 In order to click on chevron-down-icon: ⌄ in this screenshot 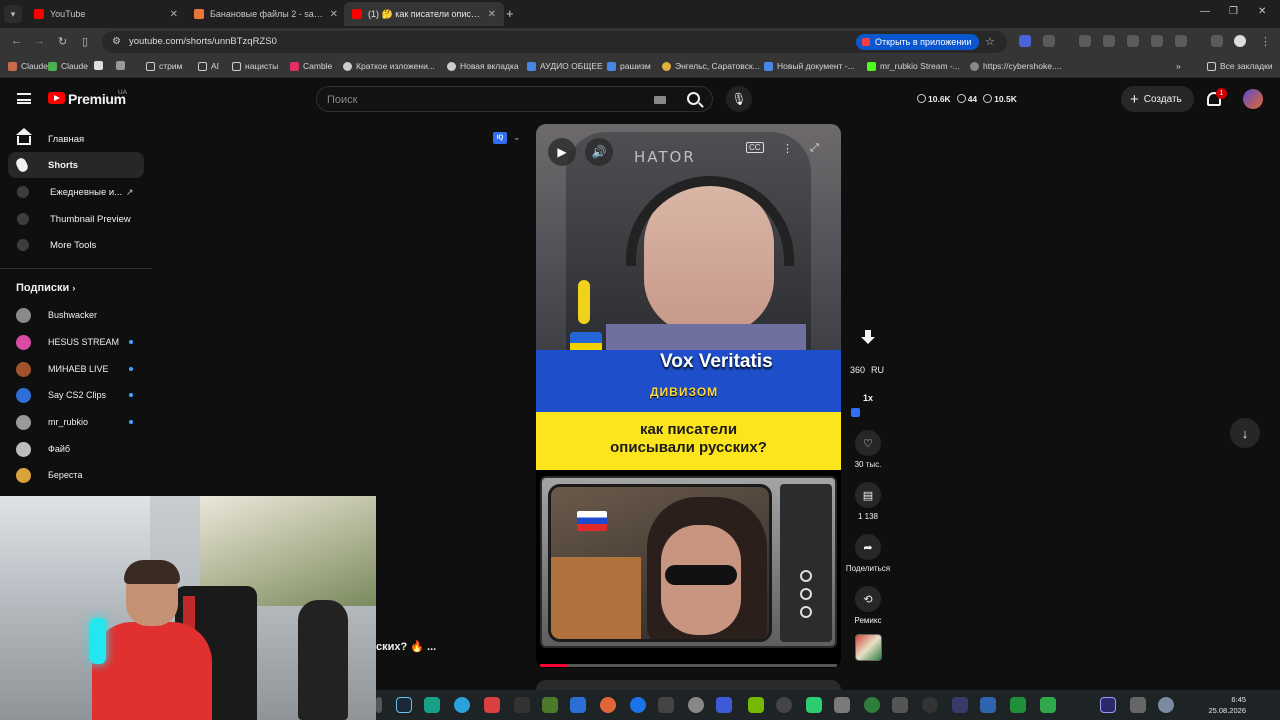, I will do `click(517, 137)`.